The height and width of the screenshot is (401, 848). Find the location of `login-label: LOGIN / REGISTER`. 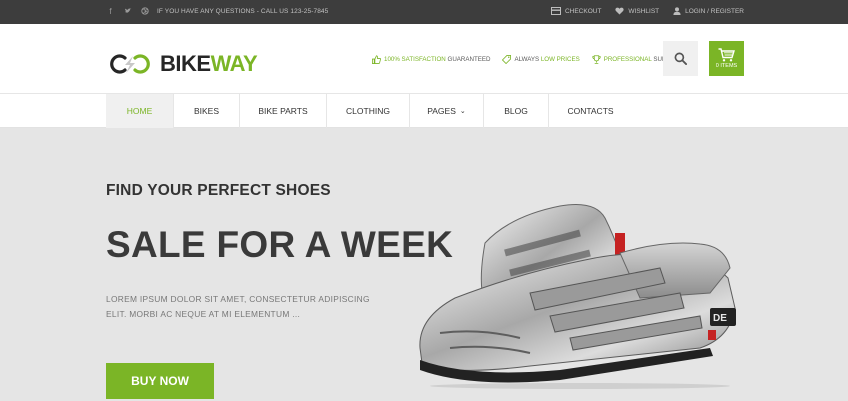

login-label: LOGIN / REGISTER is located at coordinates (714, 11).